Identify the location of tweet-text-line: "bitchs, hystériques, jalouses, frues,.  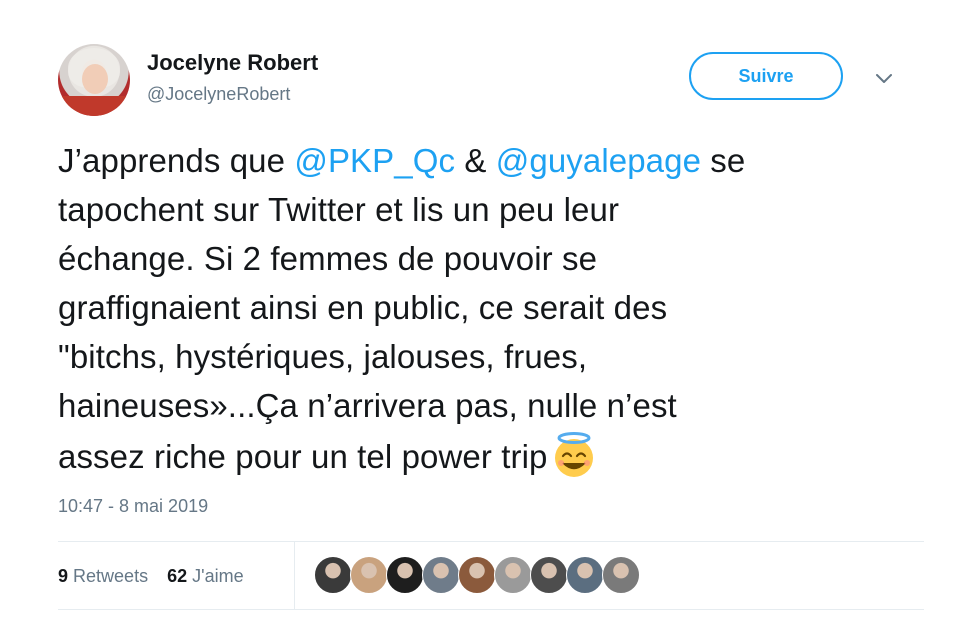
(488, 356).